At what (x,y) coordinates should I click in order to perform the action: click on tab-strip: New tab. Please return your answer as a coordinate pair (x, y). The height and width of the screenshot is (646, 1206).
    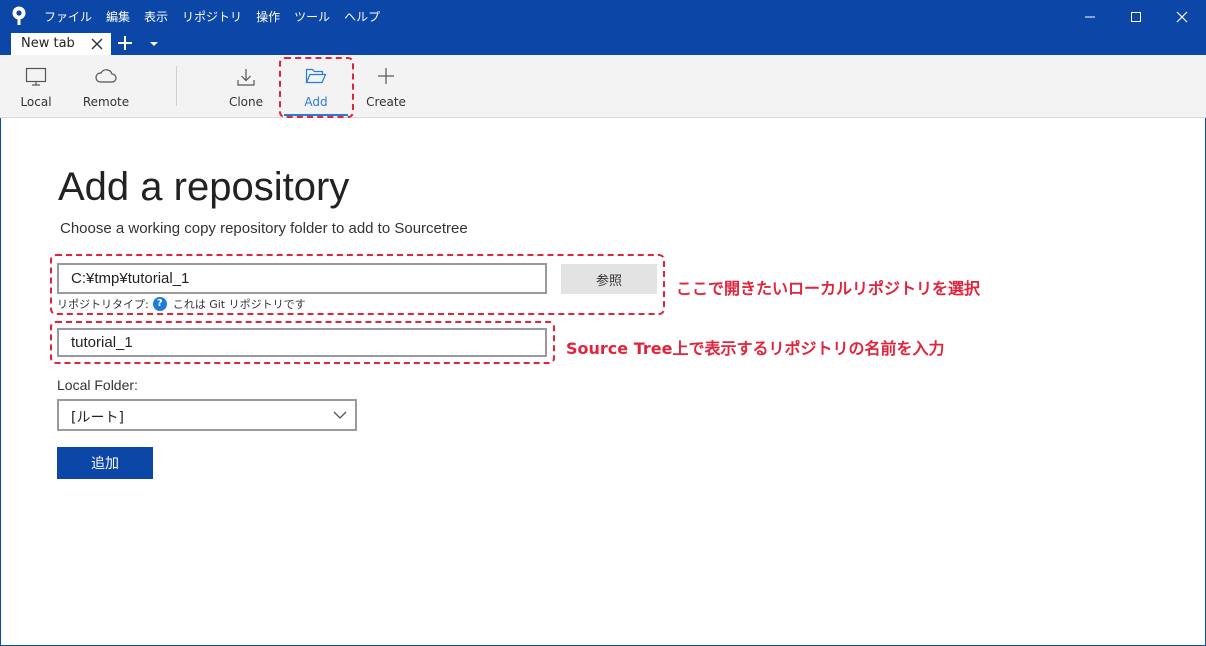
    Looking at the image, I should click on (603, 44).